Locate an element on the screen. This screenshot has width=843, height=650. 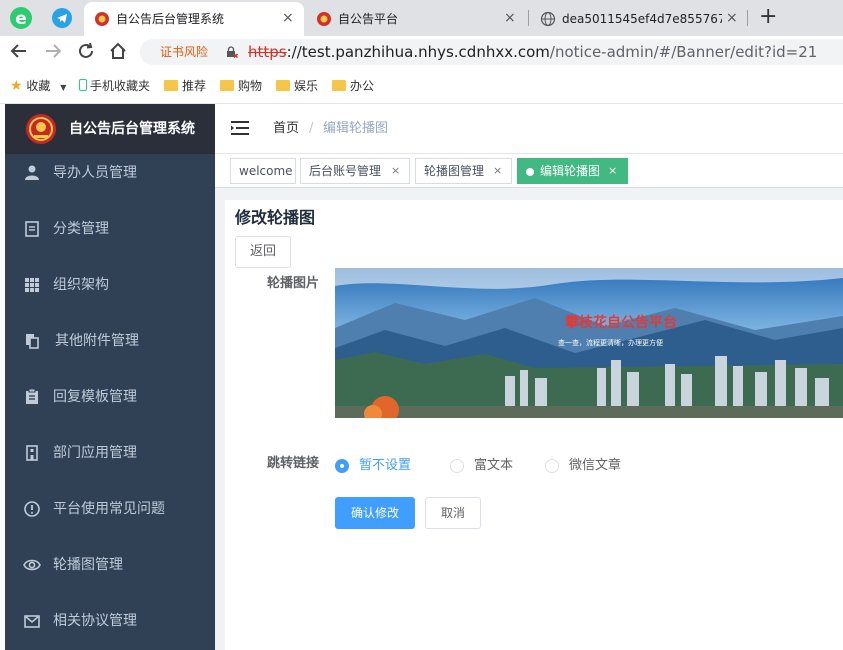
home-icon is located at coordinates (118, 51).